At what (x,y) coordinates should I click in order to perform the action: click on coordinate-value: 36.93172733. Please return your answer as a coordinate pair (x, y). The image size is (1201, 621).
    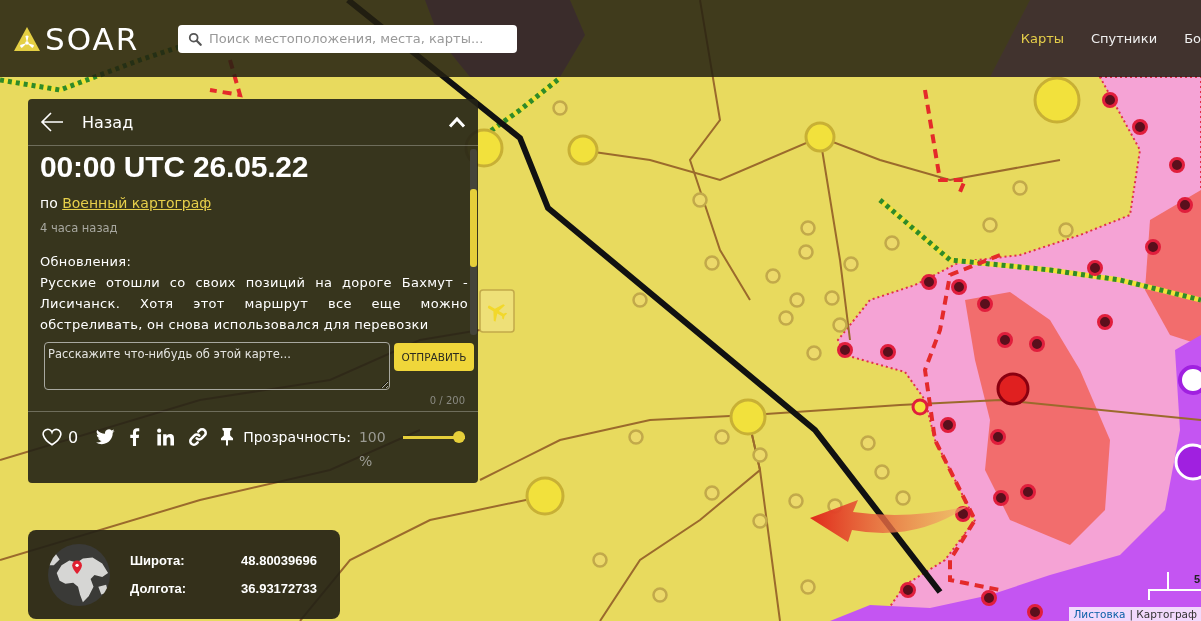
    Looking at the image, I should click on (279, 588).